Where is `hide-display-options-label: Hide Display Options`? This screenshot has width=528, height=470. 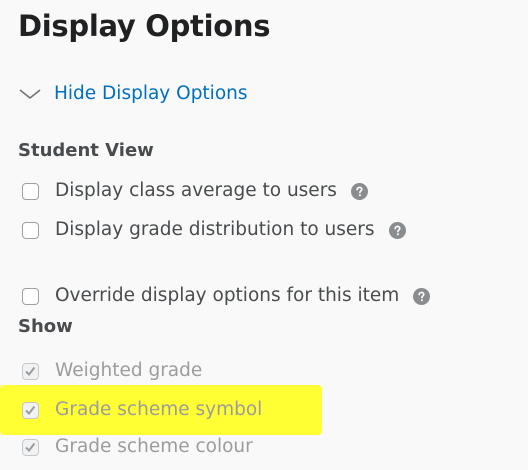
hide-display-options-label: Hide Display Options is located at coordinates (151, 93).